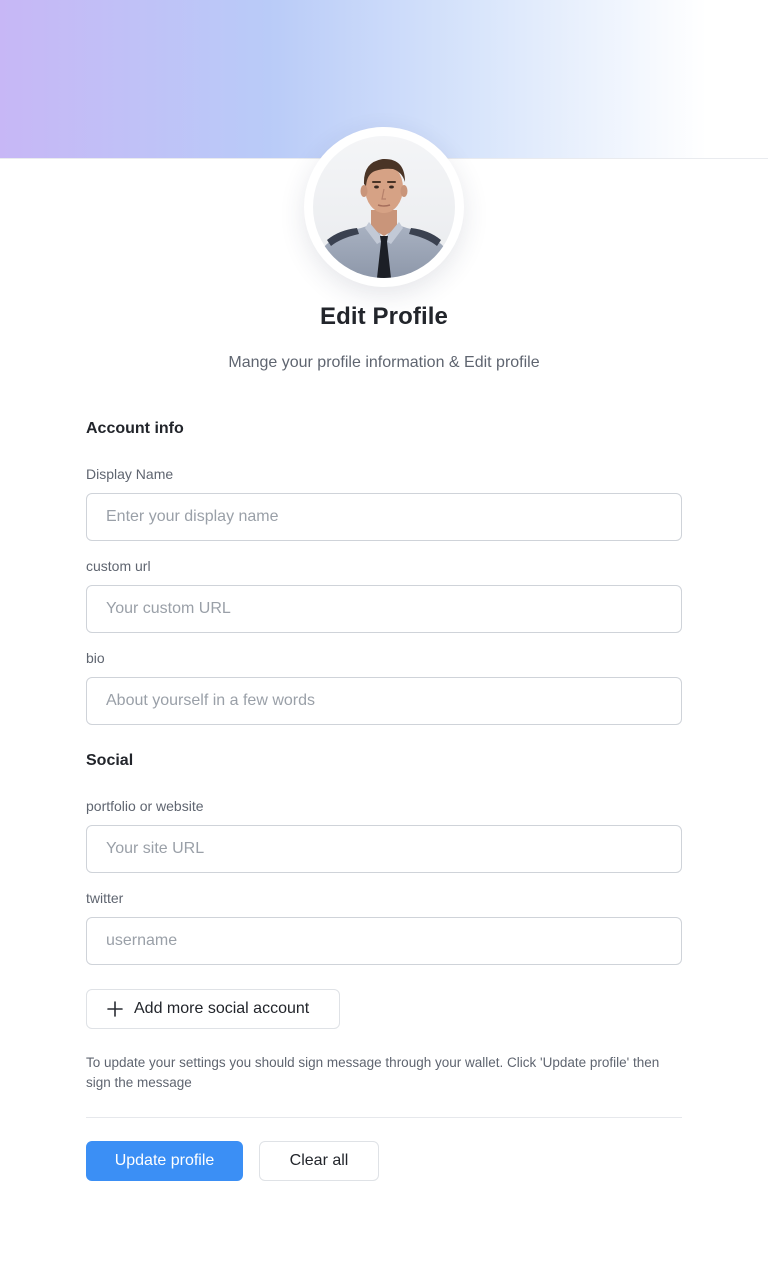 The height and width of the screenshot is (1261, 768). I want to click on bio-input, so click(384, 701).